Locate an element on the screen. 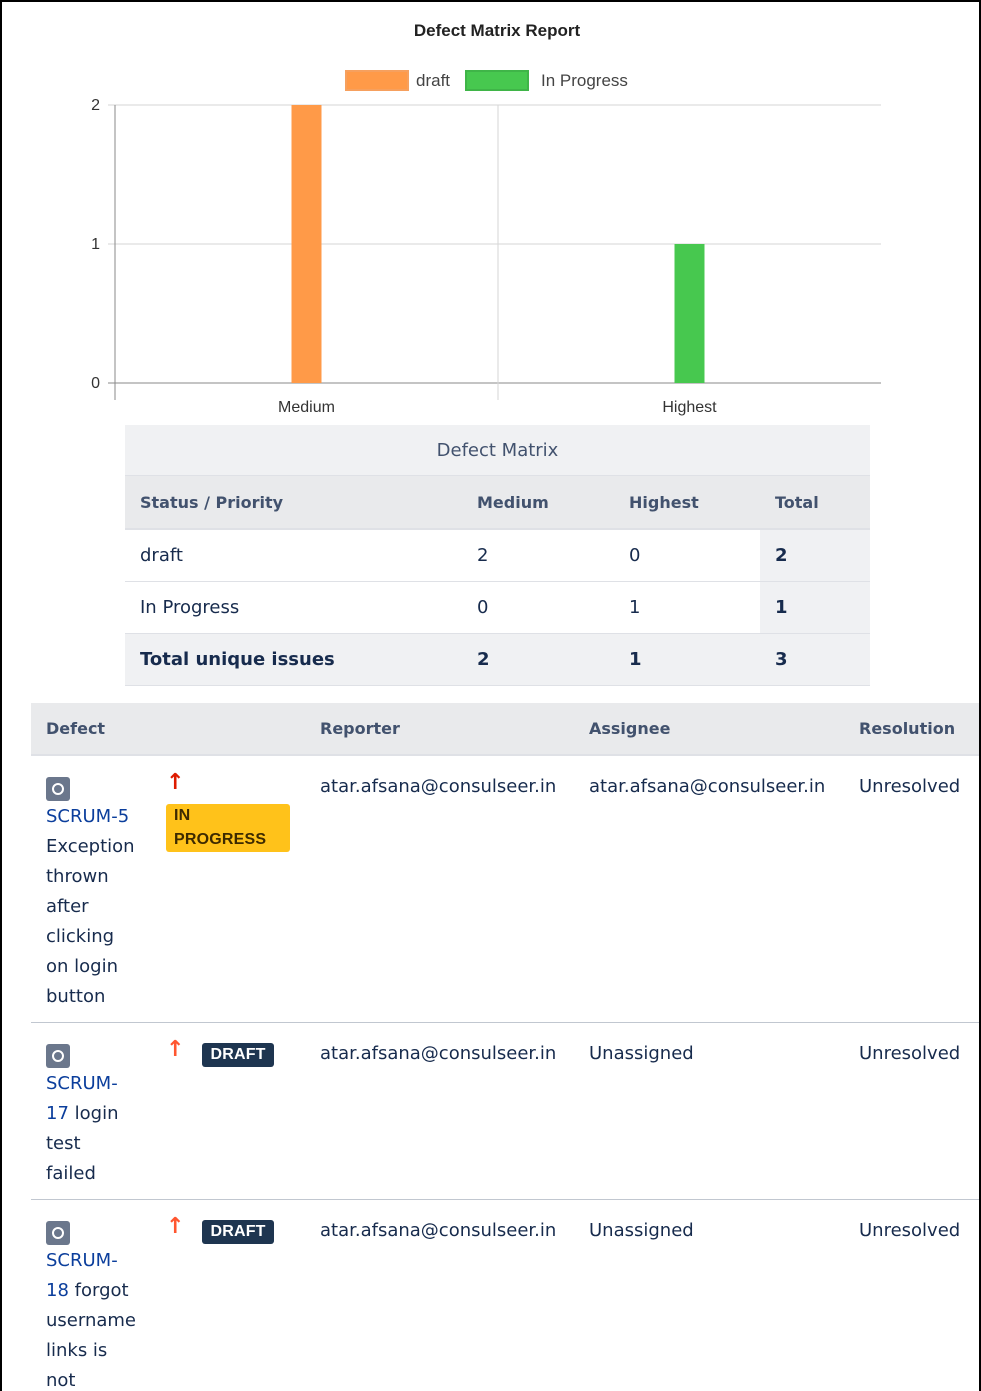 The image size is (981, 1391). matrix-total-row: Total unique issues 2 1 3 is located at coordinates (497, 659).